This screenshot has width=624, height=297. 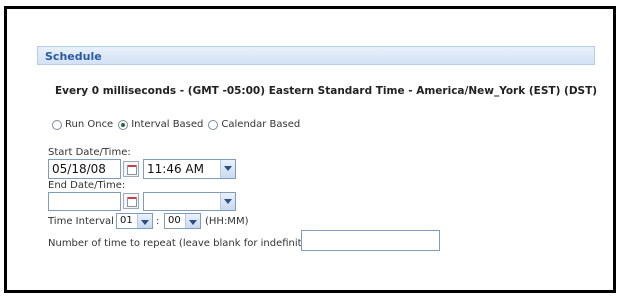 I want to click on schedule-section-header: Schedule, so click(x=316, y=55).